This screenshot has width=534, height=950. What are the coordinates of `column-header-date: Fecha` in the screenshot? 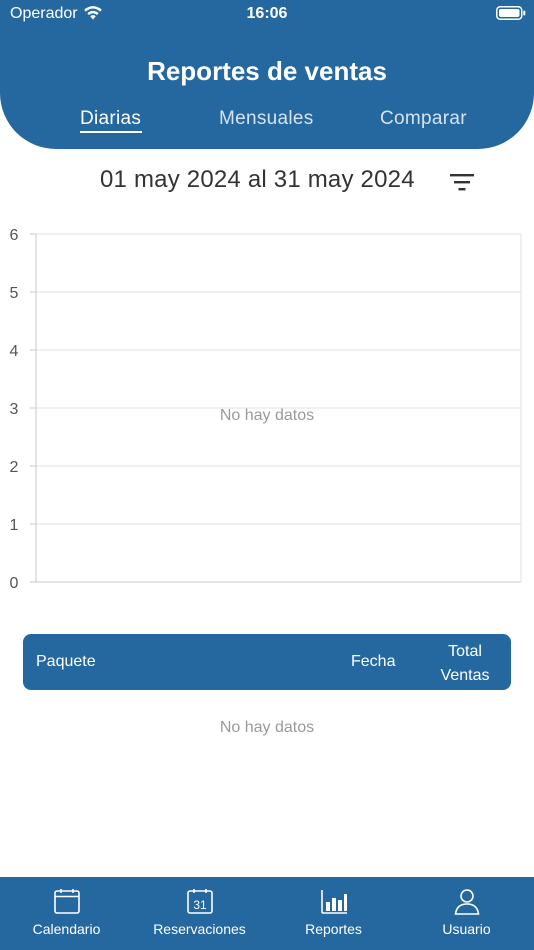 It's located at (373, 661).